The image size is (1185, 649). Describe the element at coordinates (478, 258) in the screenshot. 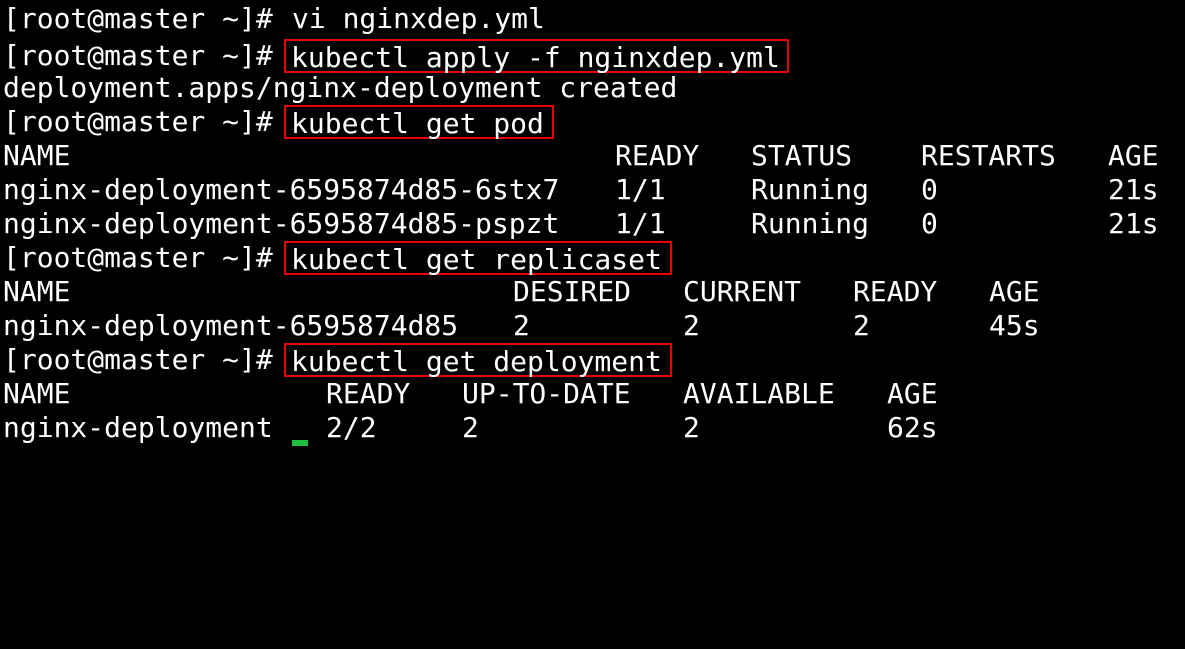

I see `highlighted-command-get-replicaset: kubectl get replicaset` at that location.